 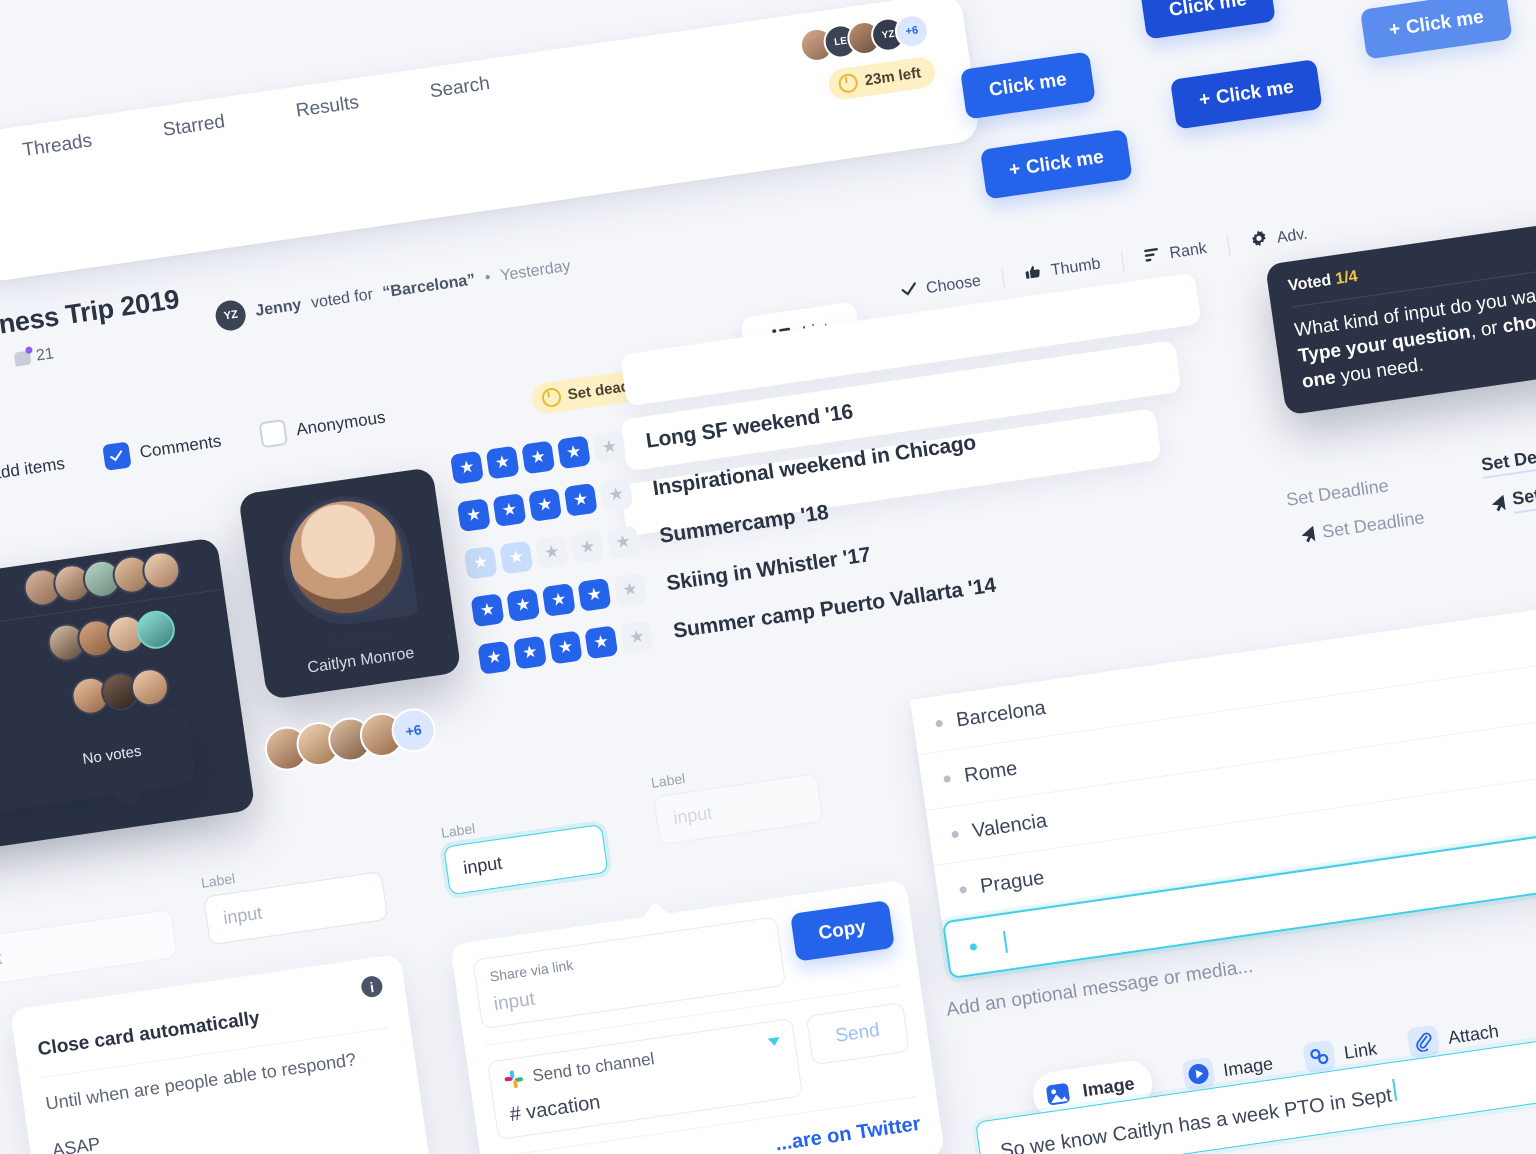 I want to click on checkbox-icon, so click(x=273, y=433).